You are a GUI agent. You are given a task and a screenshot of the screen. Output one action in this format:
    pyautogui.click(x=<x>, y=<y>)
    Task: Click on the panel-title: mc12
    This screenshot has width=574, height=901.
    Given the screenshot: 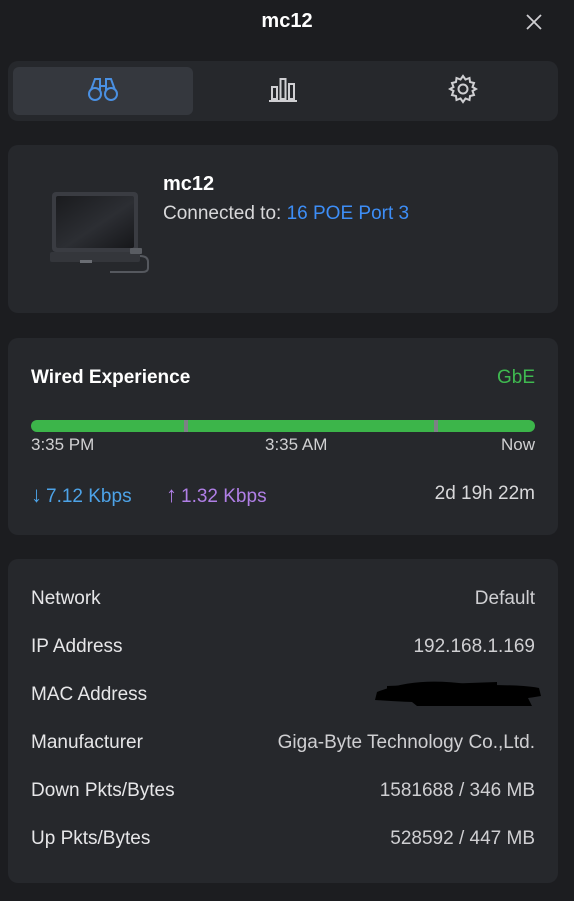 What is the action you would take?
    pyautogui.click(x=287, y=21)
    